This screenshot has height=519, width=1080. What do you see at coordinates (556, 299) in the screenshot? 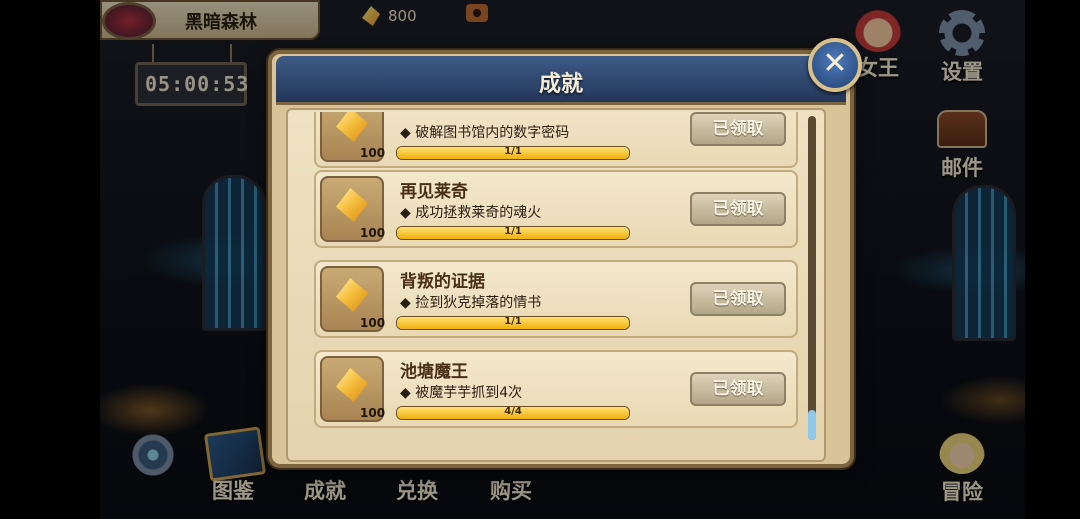
I see `achievement-card: 100 背叛的证据 ◆ 捡到狄克掉落的情书 1/1 已领取` at bounding box center [556, 299].